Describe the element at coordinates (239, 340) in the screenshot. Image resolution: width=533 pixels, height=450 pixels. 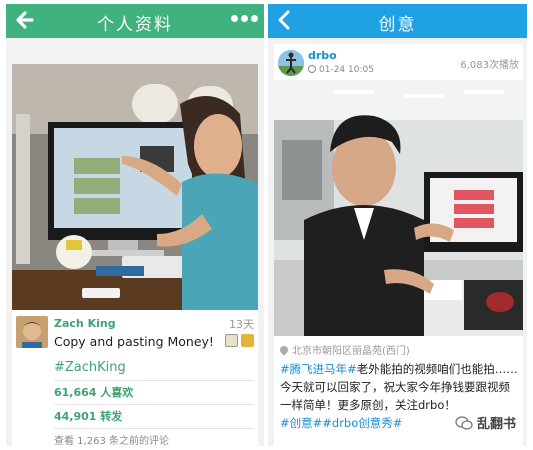
I see `emoji-icon` at that location.